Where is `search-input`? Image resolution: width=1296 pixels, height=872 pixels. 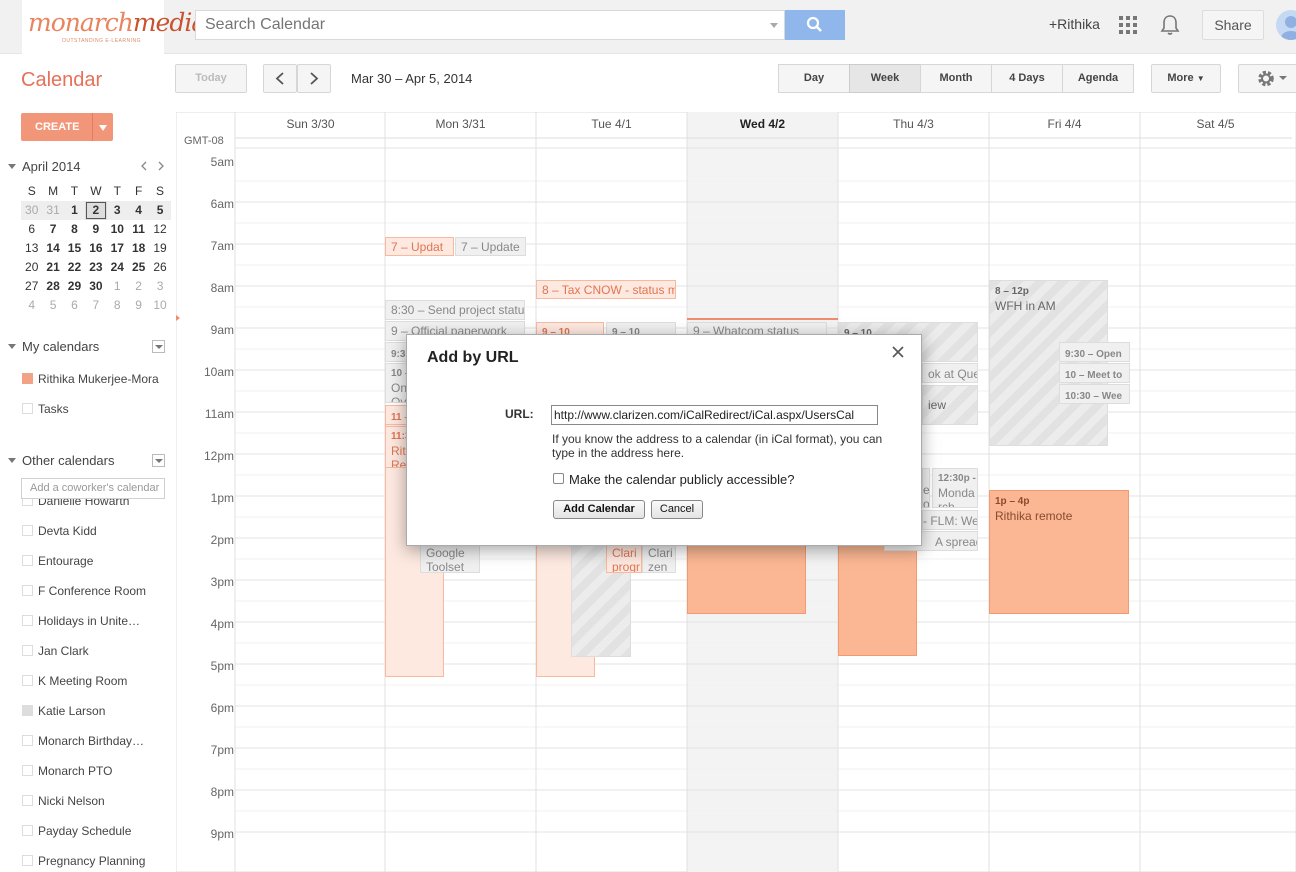 search-input is located at coordinates (476, 25).